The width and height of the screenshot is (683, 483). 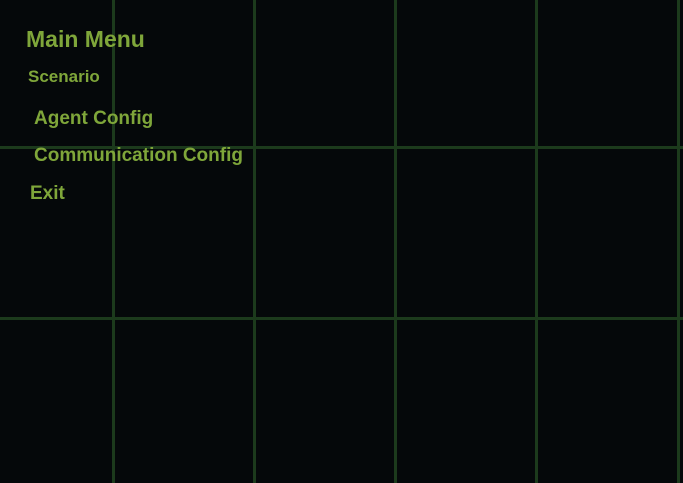 What do you see at coordinates (93, 119) in the screenshot?
I see `agent-config-menu-item: Agent Config` at bounding box center [93, 119].